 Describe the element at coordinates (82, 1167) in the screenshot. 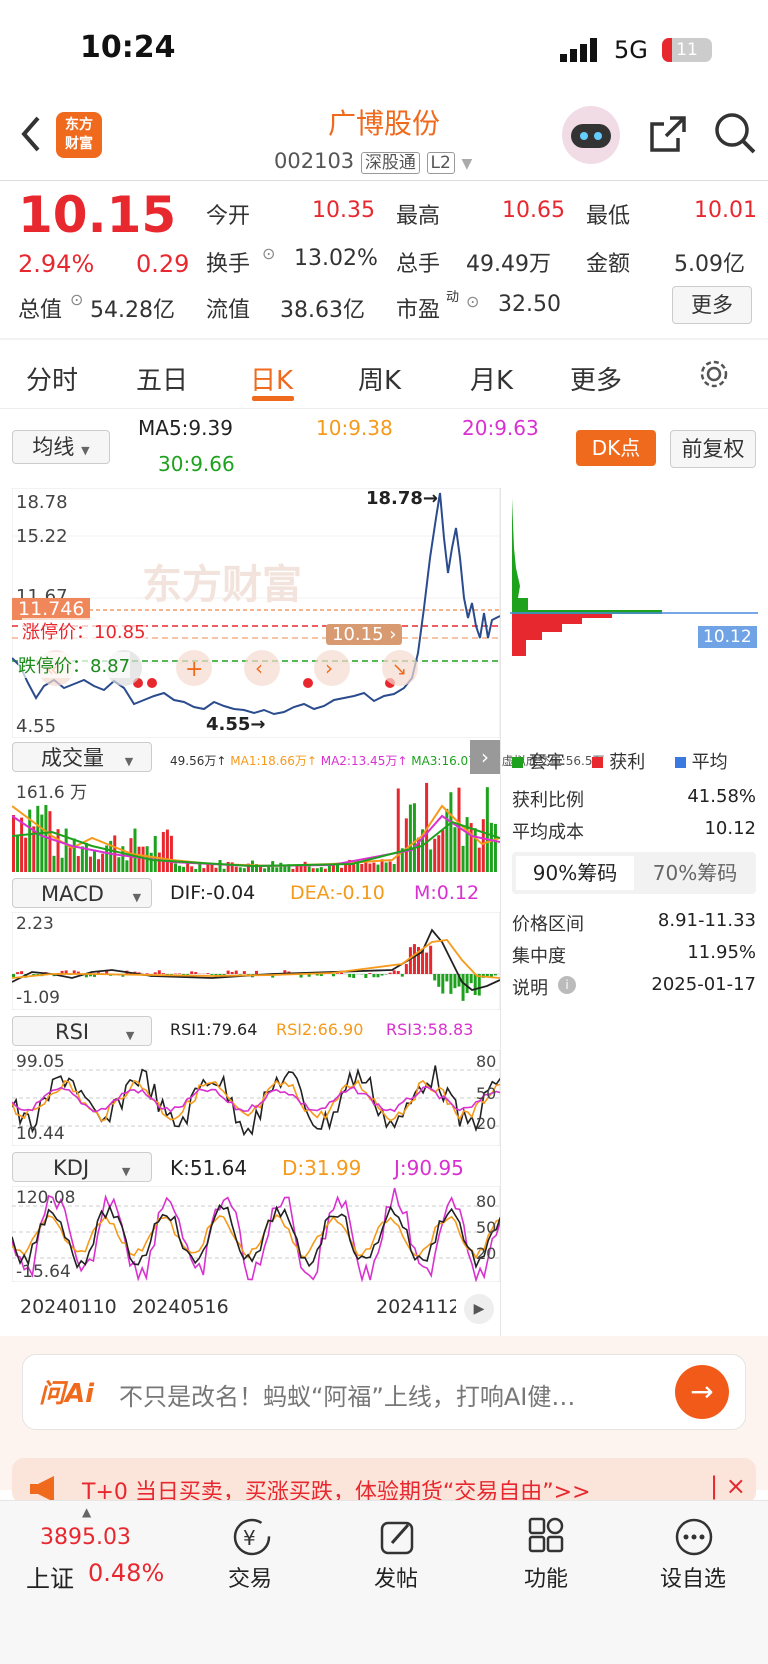

I see `kdj-selector: KDJ ▼` at that location.